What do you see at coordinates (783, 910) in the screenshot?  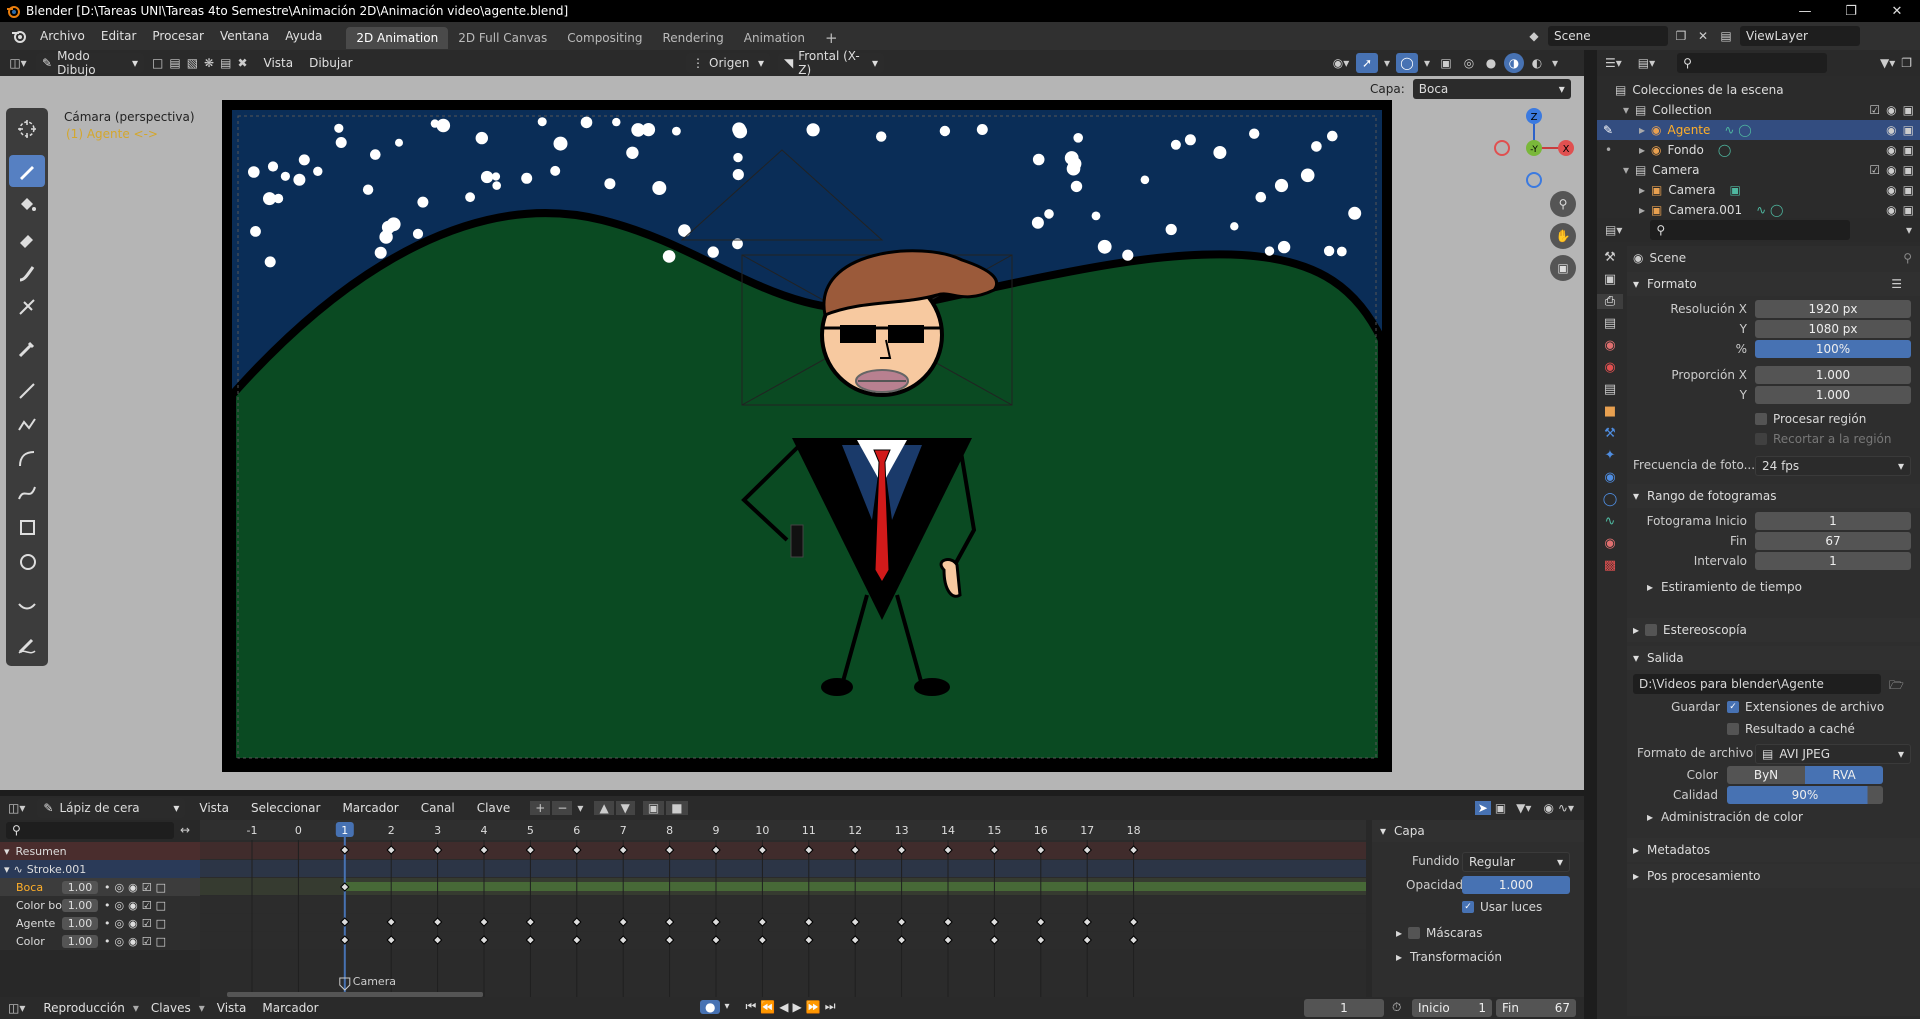 I see `keyframe-region: -101234567891011121314151617181Camera` at bounding box center [783, 910].